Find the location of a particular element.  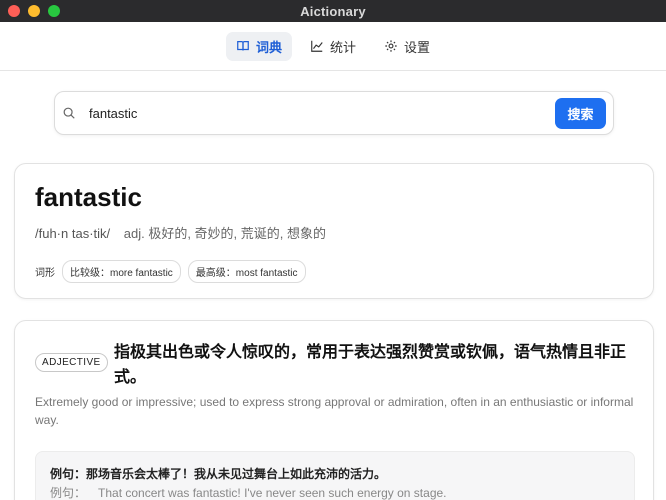

chart-icon is located at coordinates (317, 46).